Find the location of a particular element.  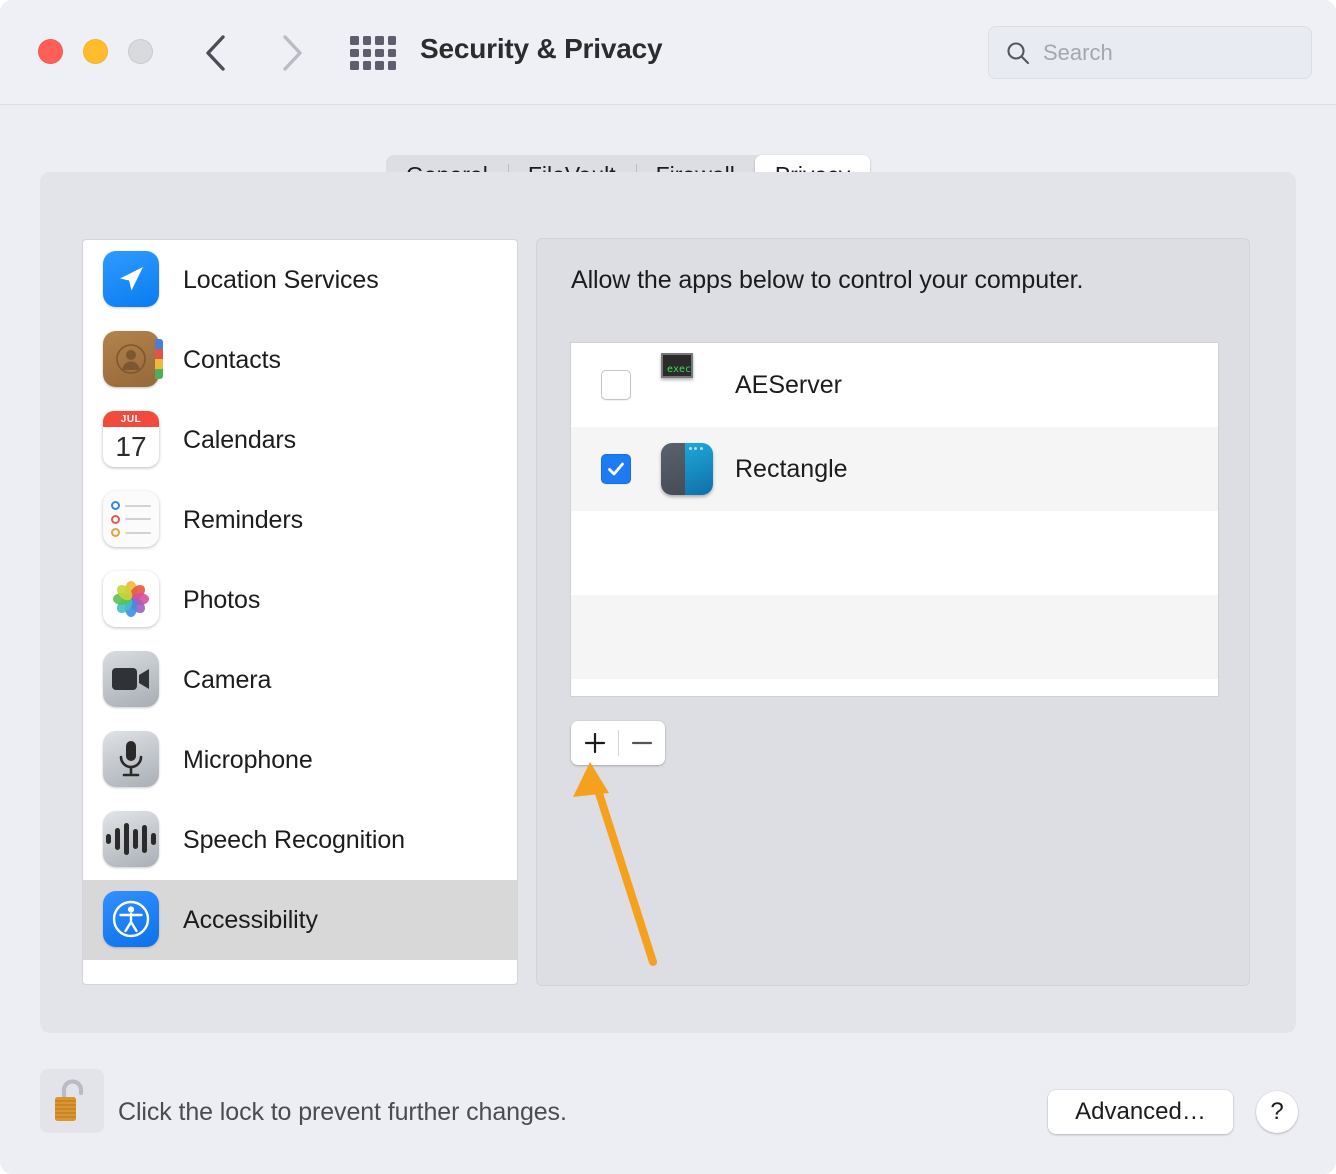

contacts-icon is located at coordinates (133, 360).